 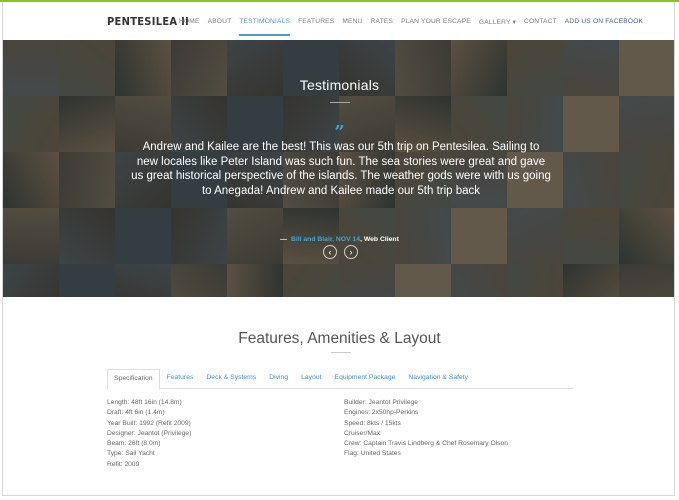 I want to click on nav-gallery-label: GALLERY, so click(x=494, y=22).